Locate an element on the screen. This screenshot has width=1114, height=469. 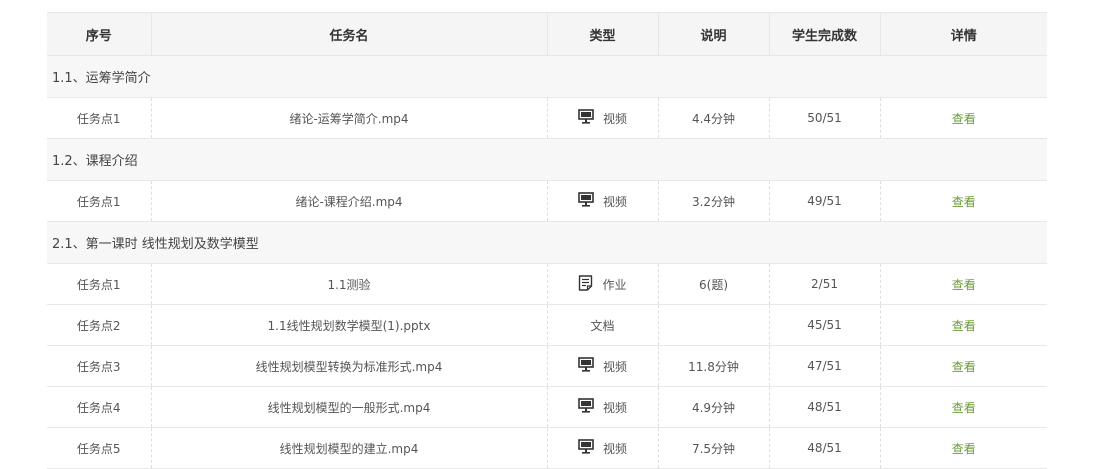
table-row: 任务点1 绪论-课程介绍.mp4 视频 3.2分钟 49/51 查看 is located at coordinates (547, 201).